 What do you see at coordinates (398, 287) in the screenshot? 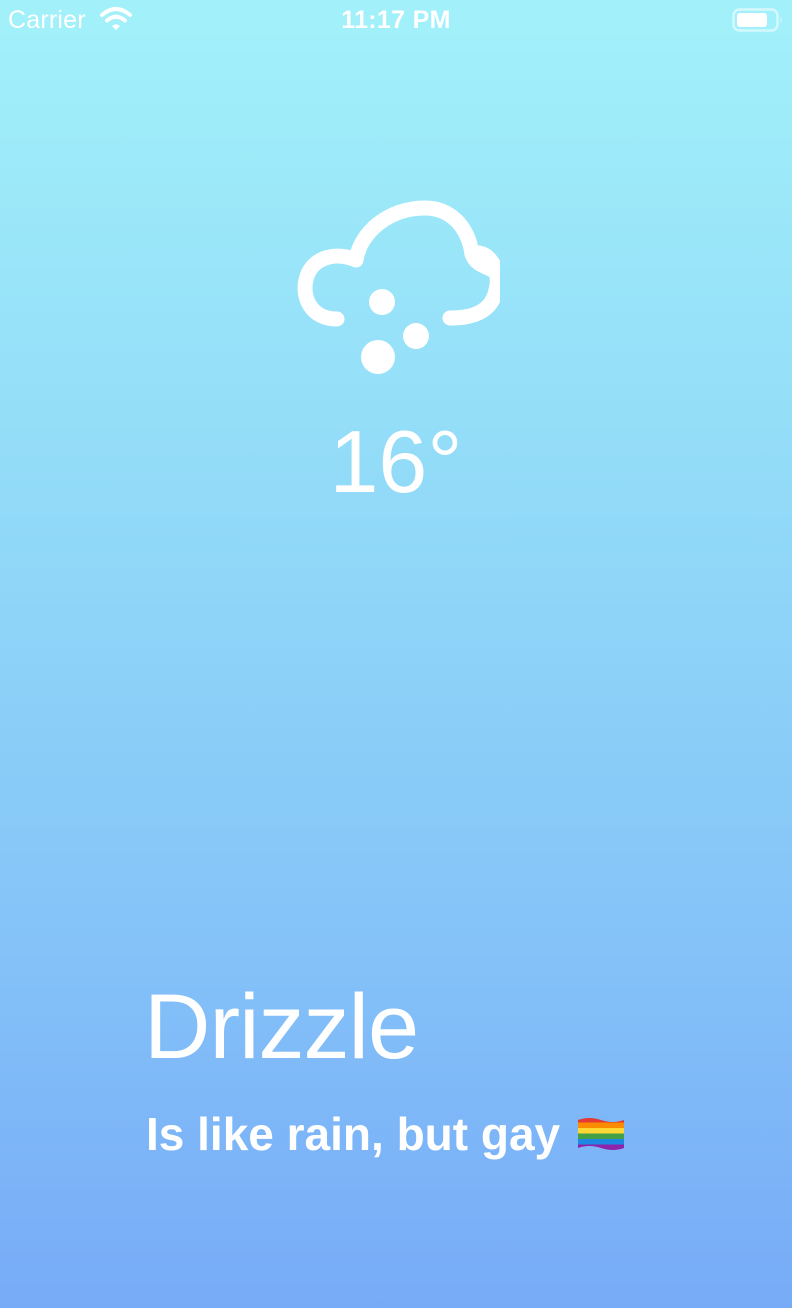
I see `drizzle-cloud-icon` at bounding box center [398, 287].